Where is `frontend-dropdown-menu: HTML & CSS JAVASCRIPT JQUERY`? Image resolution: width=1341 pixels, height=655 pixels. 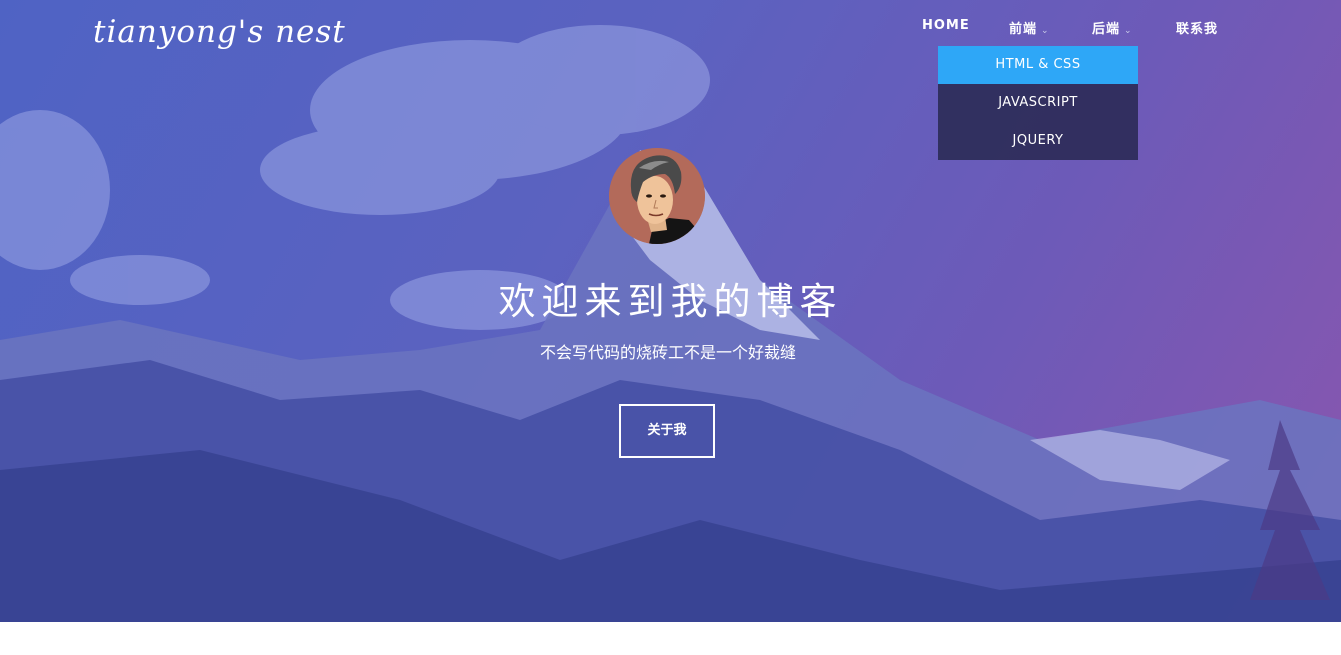 frontend-dropdown-menu: HTML & CSS JAVASCRIPT JQUERY is located at coordinates (1038, 103).